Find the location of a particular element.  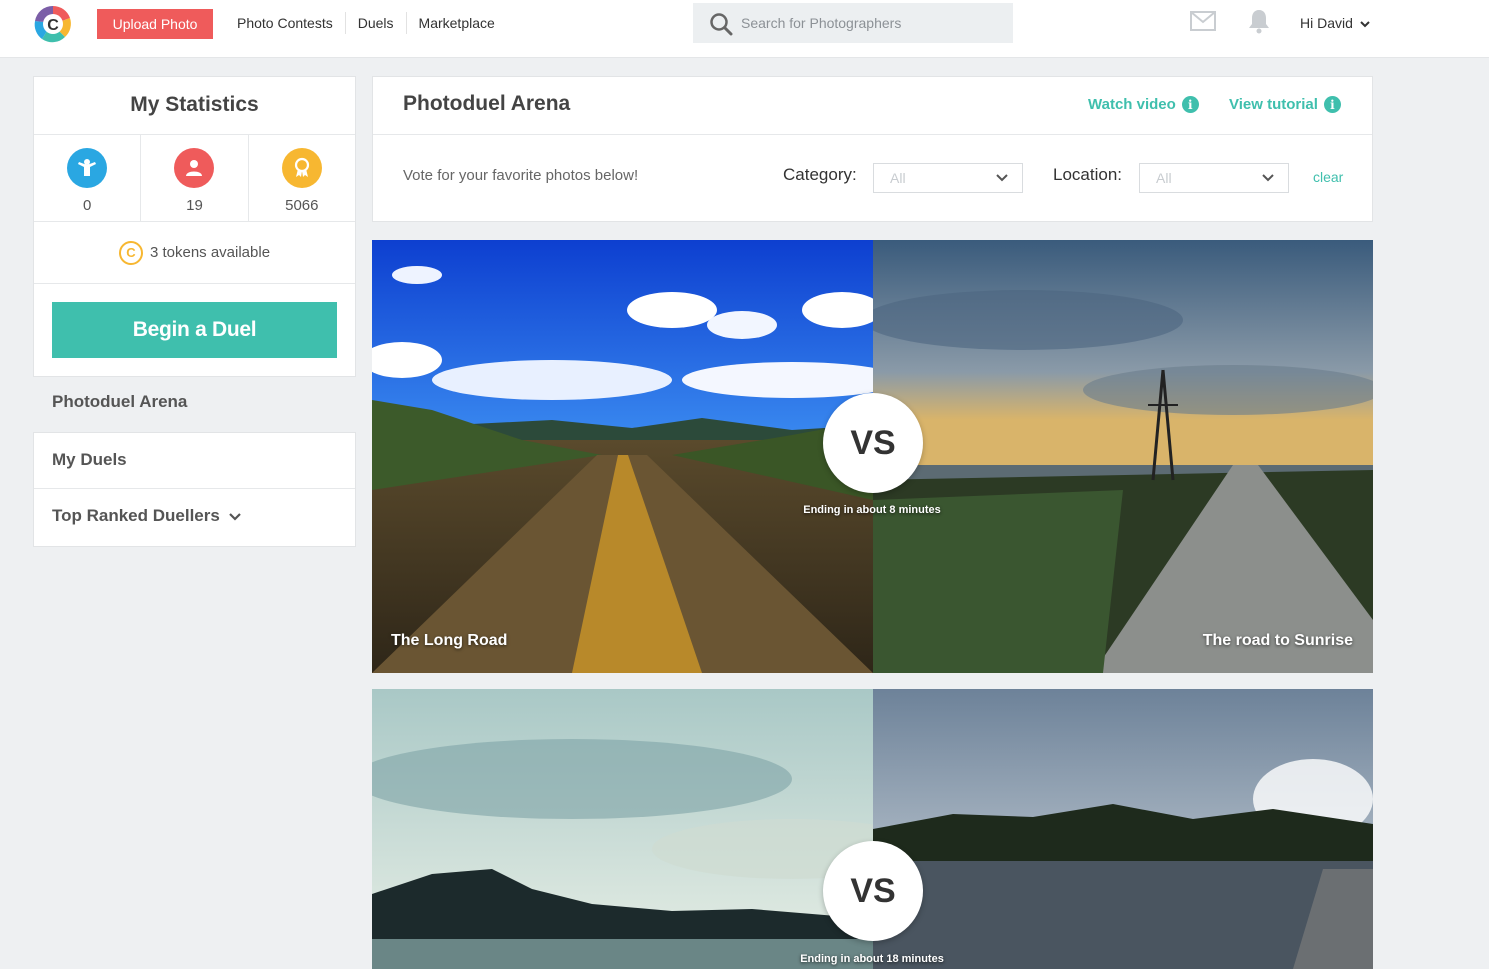

duel-ending-time: Ending in about 18 minutes is located at coordinates (872, 959).